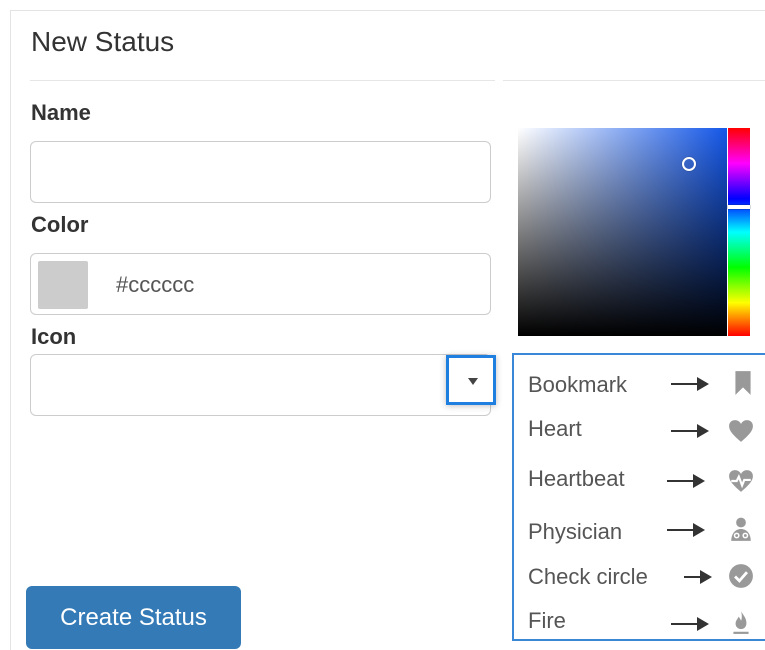  I want to click on chevron-down-icon, so click(473, 381).